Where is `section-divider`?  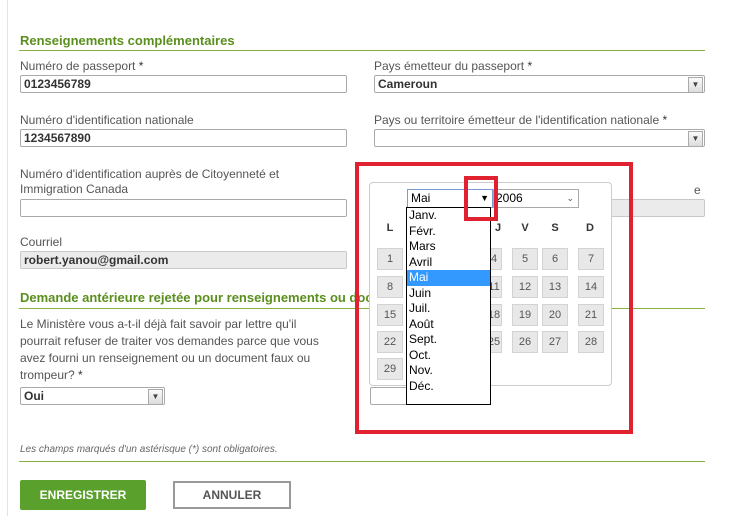
section-divider is located at coordinates (362, 50).